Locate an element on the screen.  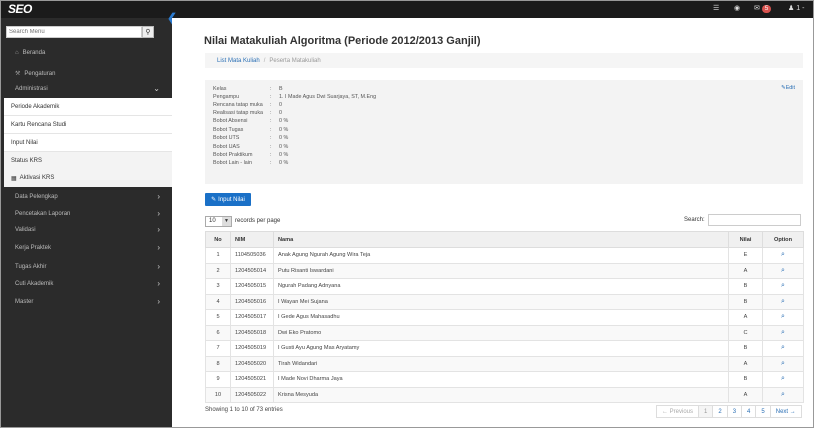
info-row: Realisasi tatap muka:0 is located at coordinates (247, 113).